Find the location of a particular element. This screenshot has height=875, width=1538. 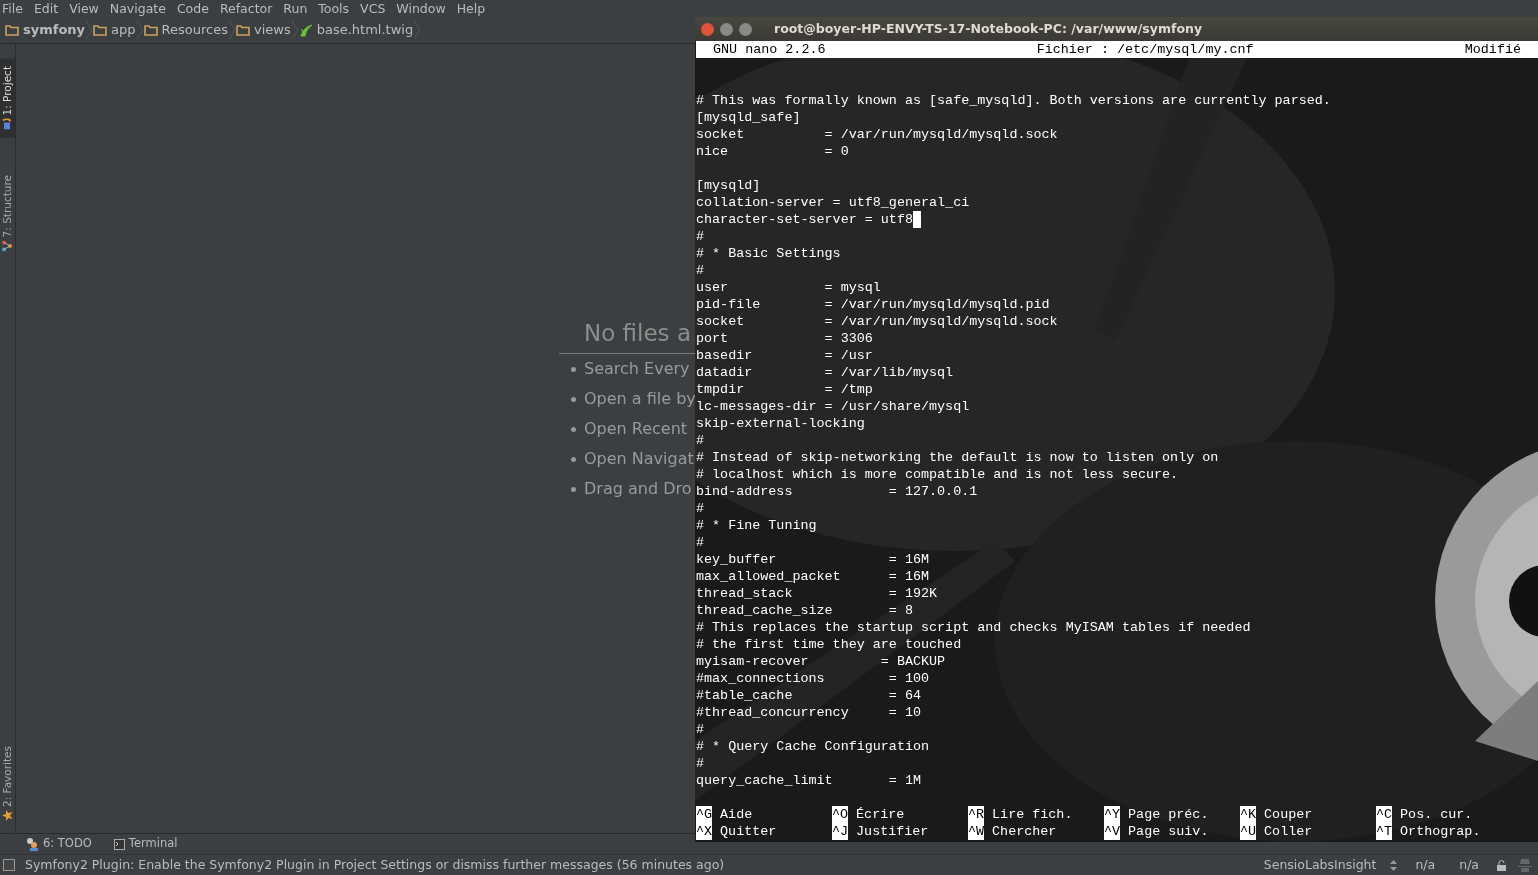

config-line: # This was formally known as [safe_mysqld]. Both versions are currently parsed. is located at coordinates (1013, 100).